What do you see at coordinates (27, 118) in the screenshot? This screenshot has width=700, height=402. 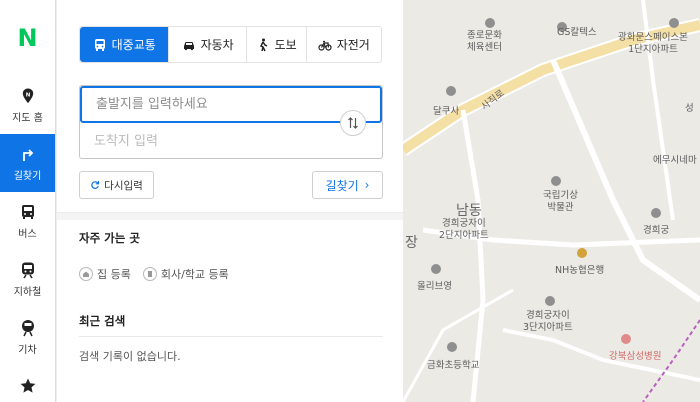 I see `rail-label: 지도 홈` at bounding box center [27, 118].